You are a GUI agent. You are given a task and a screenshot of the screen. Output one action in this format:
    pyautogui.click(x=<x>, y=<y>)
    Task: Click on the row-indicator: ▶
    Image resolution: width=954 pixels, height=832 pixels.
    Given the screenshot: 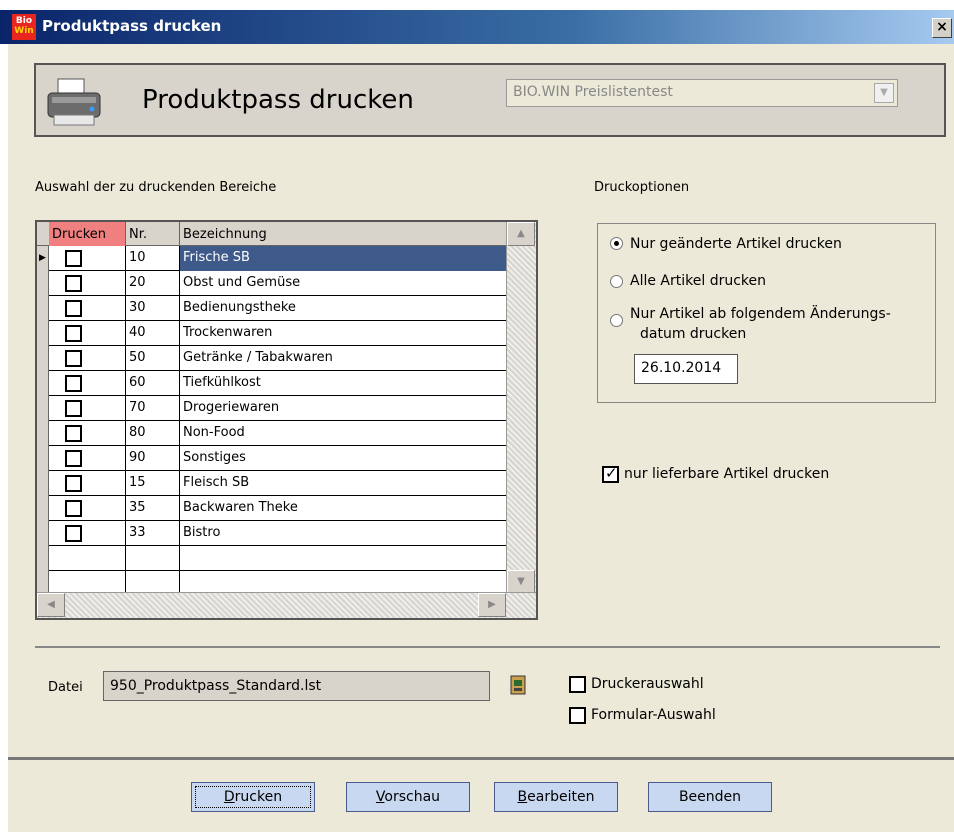 What is the action you would take?
    pyautogui.click(x=43, y=258)
    